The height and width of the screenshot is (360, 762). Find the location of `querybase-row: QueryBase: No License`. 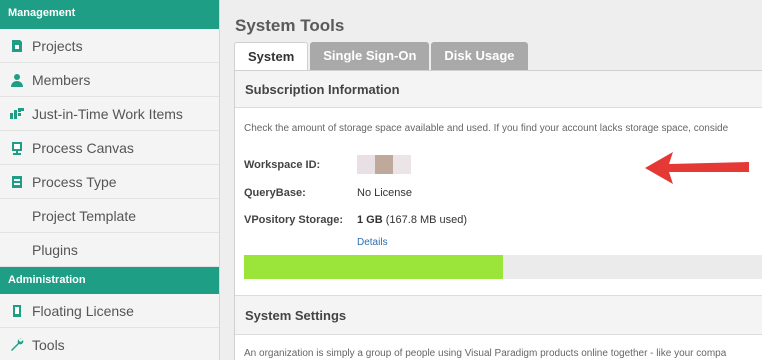

querybase-row: QueryBase: No License is located at coordinates (328, 193).